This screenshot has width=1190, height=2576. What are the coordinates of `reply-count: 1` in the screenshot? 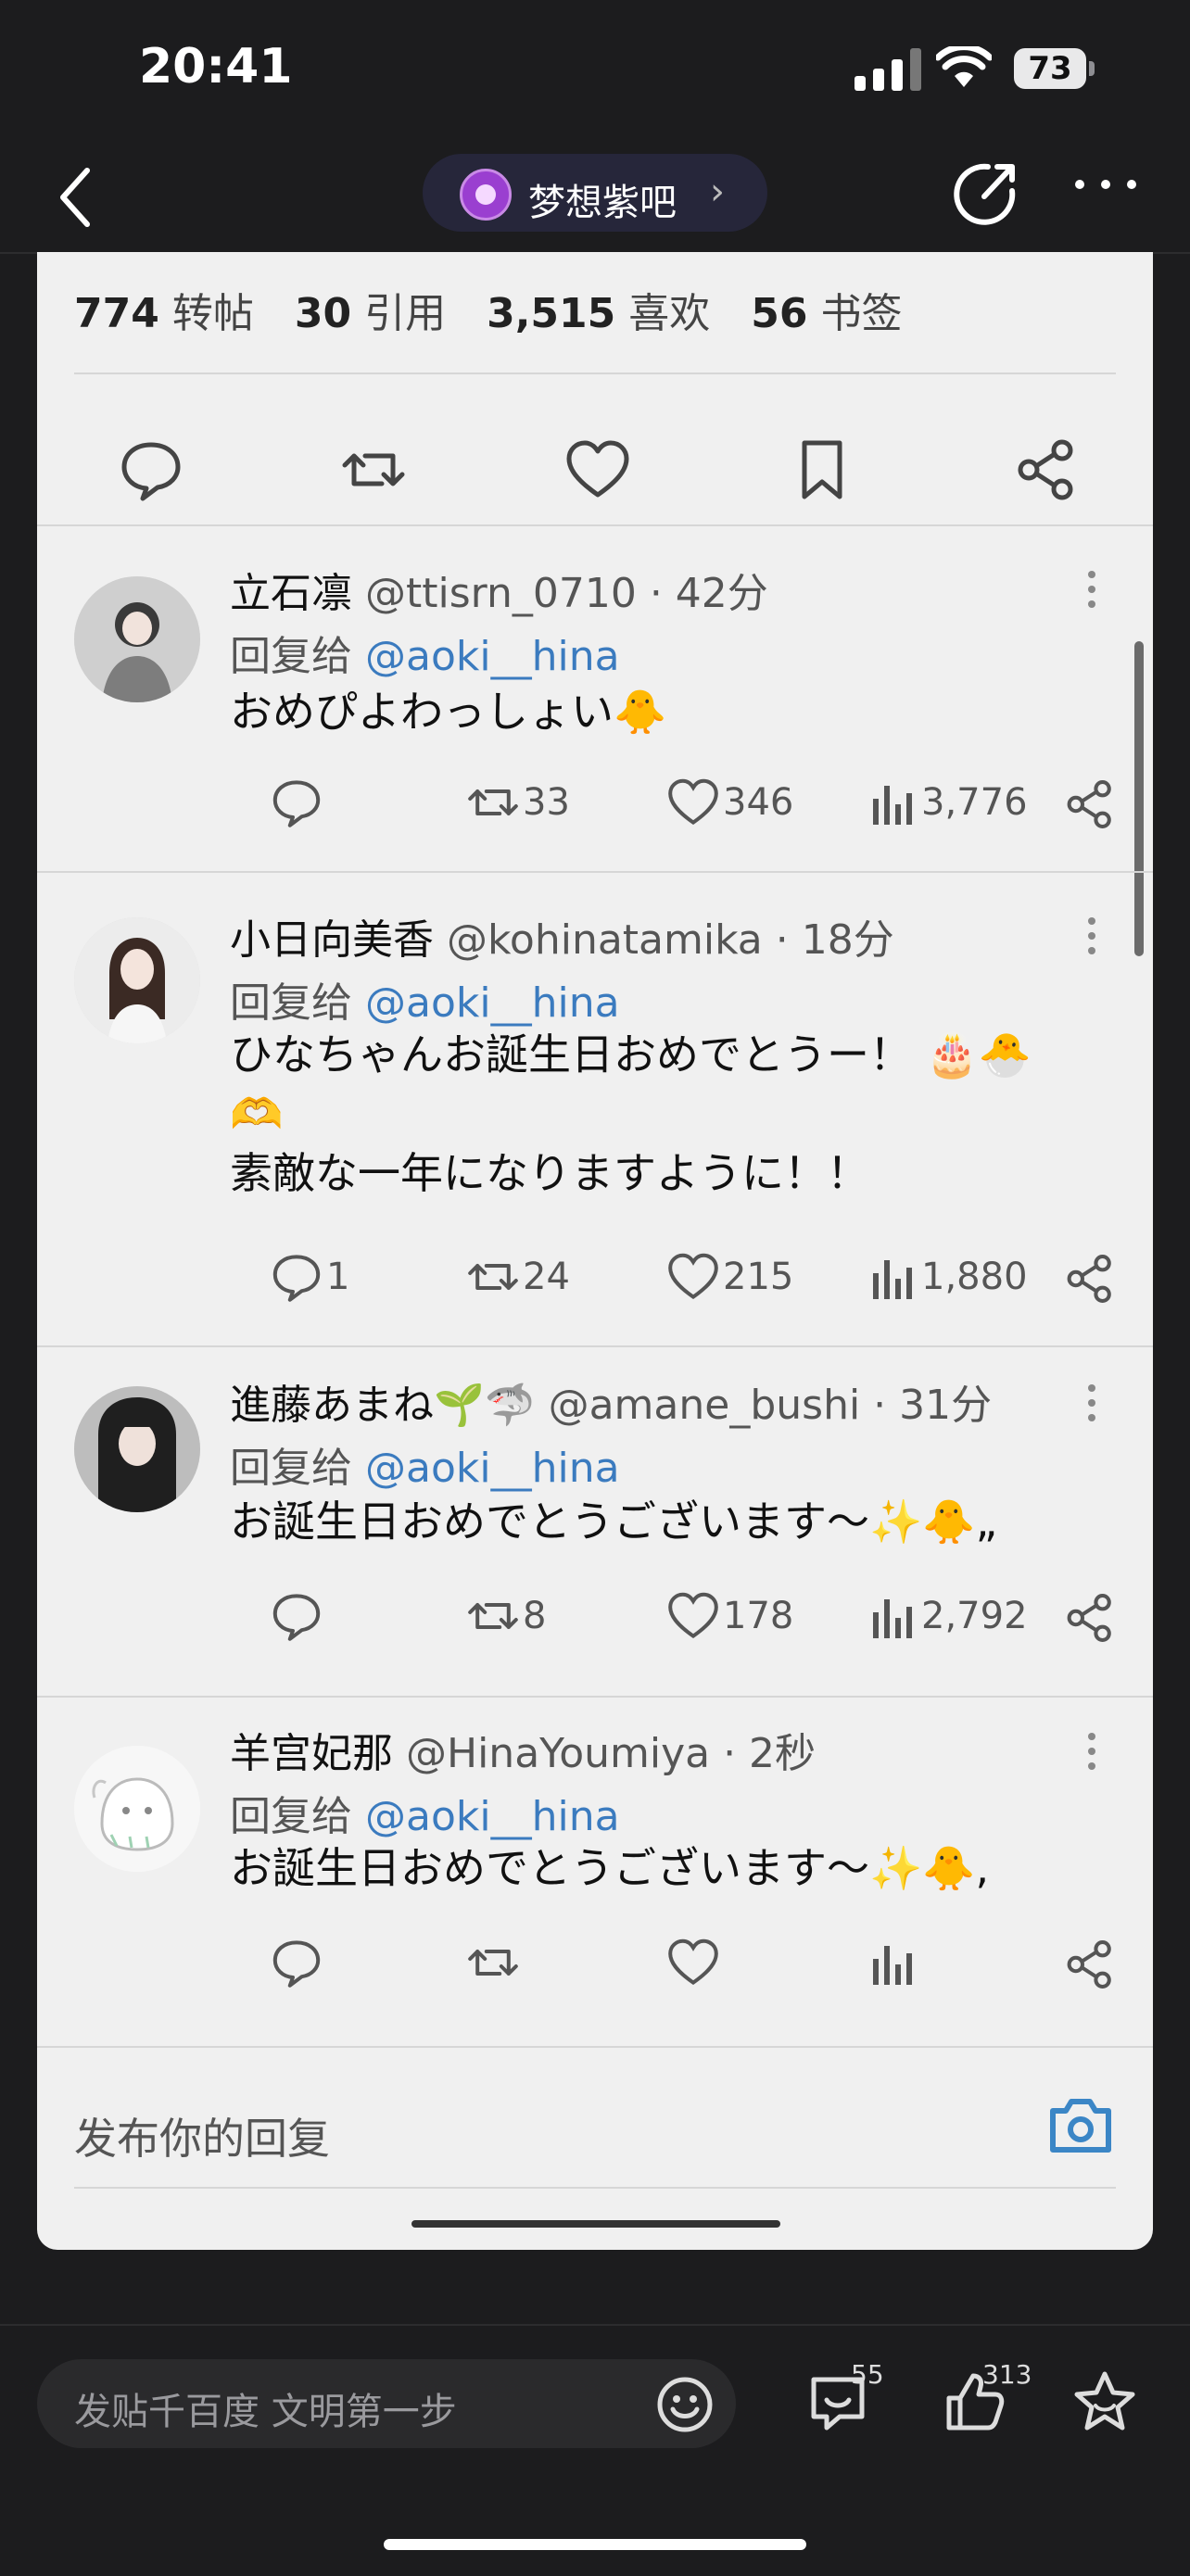 It's located at (310, 1279).